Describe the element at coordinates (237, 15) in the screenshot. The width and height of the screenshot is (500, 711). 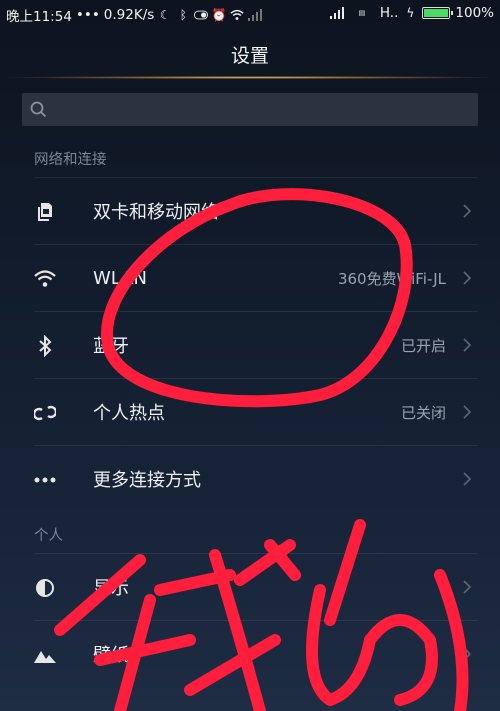
I see `wifi-status-icon` at that location.